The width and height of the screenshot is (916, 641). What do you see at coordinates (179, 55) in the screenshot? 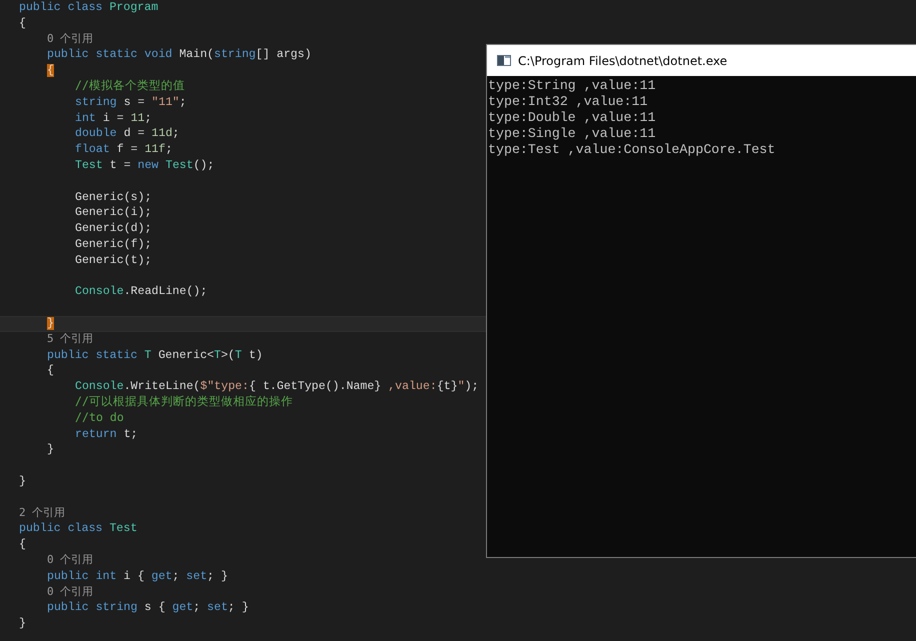
I see `code-line: public static void Main(string[] args)` at bounding box center [179, 55].